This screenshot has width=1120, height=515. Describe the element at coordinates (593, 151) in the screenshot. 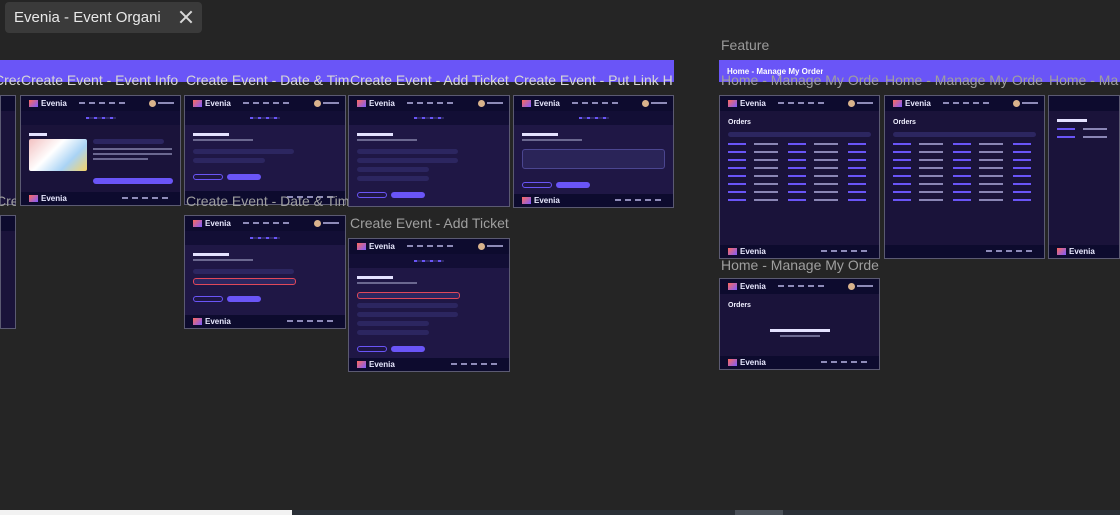

I see `screen-frame-put-link: Evenia Evenia` at that location.